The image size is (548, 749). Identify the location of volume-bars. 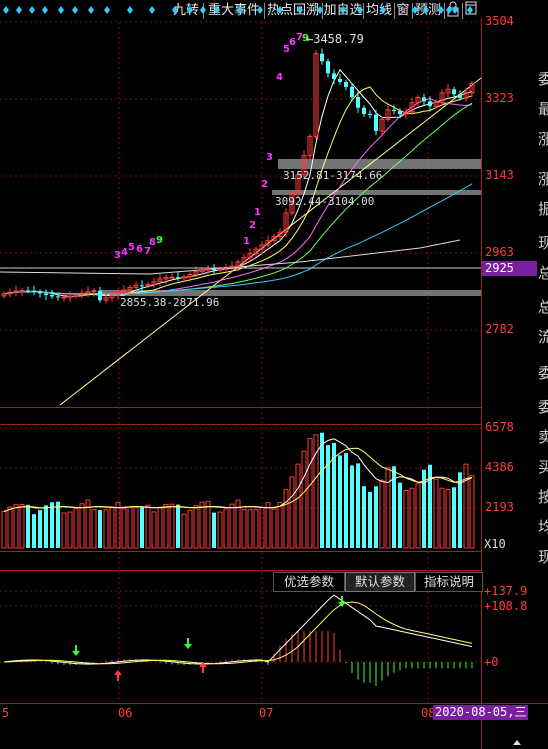
(238, 490).